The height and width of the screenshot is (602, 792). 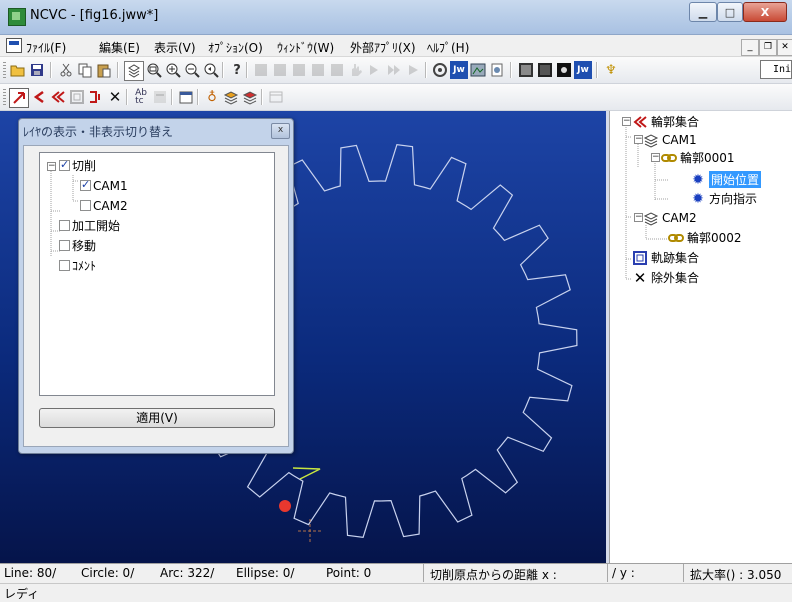 I want to click on black-square-icon, so click(x=545, y=70).